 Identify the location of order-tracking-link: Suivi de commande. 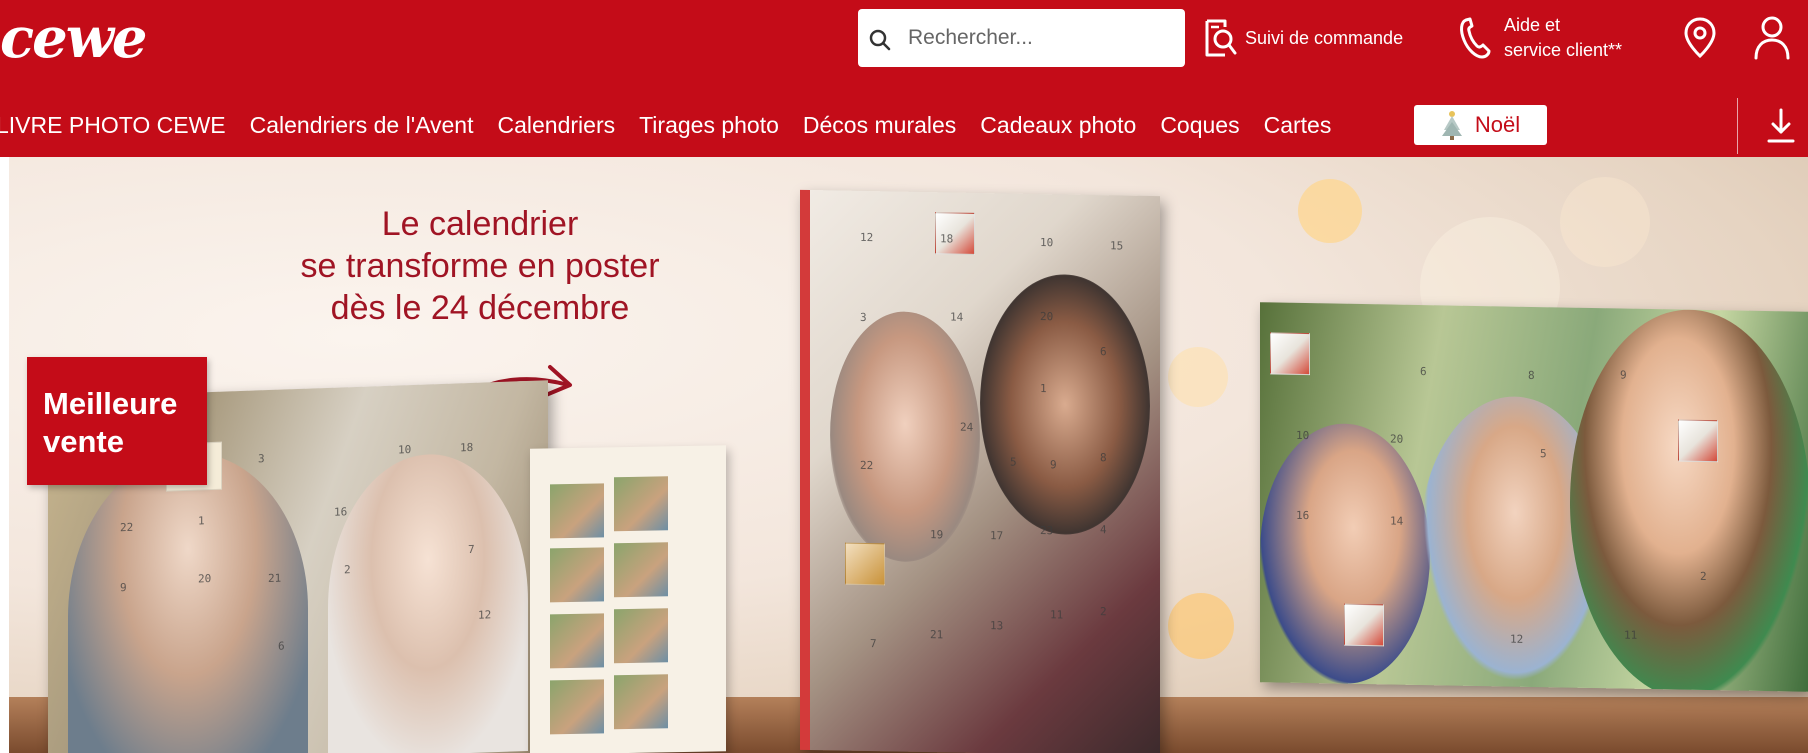
(1303, 38).